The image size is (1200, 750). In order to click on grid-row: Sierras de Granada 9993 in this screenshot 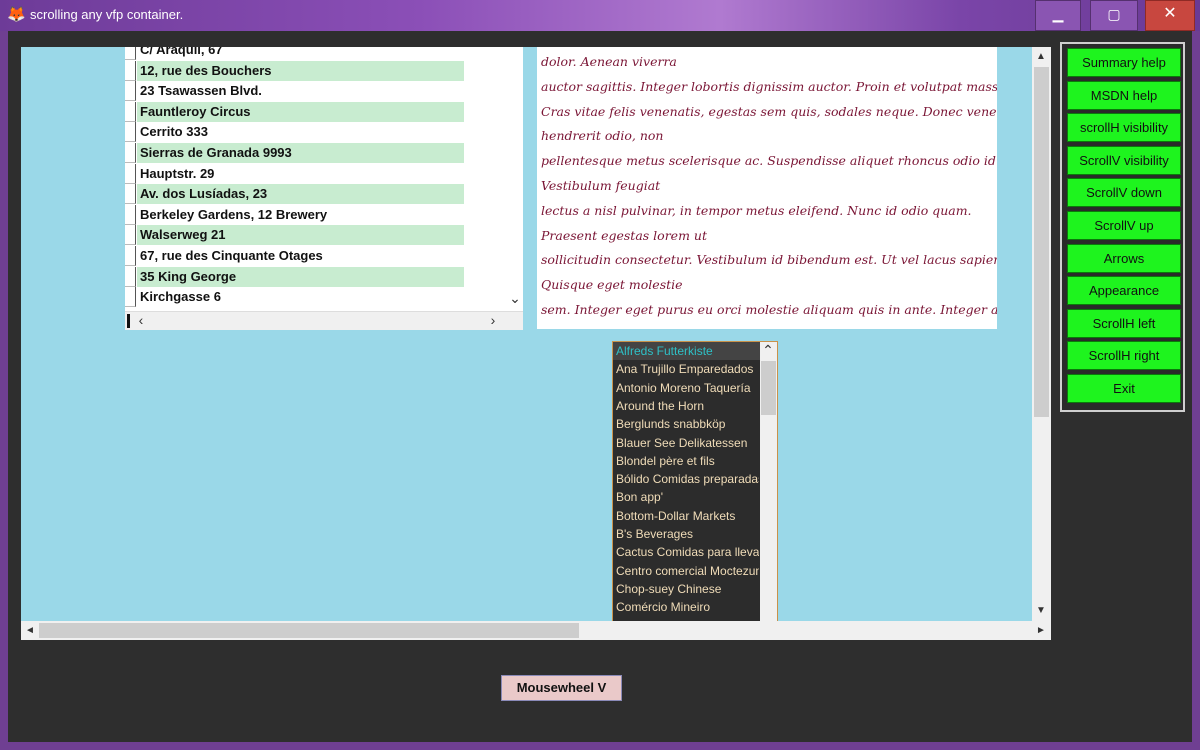, I will do `click(316, 153)`.